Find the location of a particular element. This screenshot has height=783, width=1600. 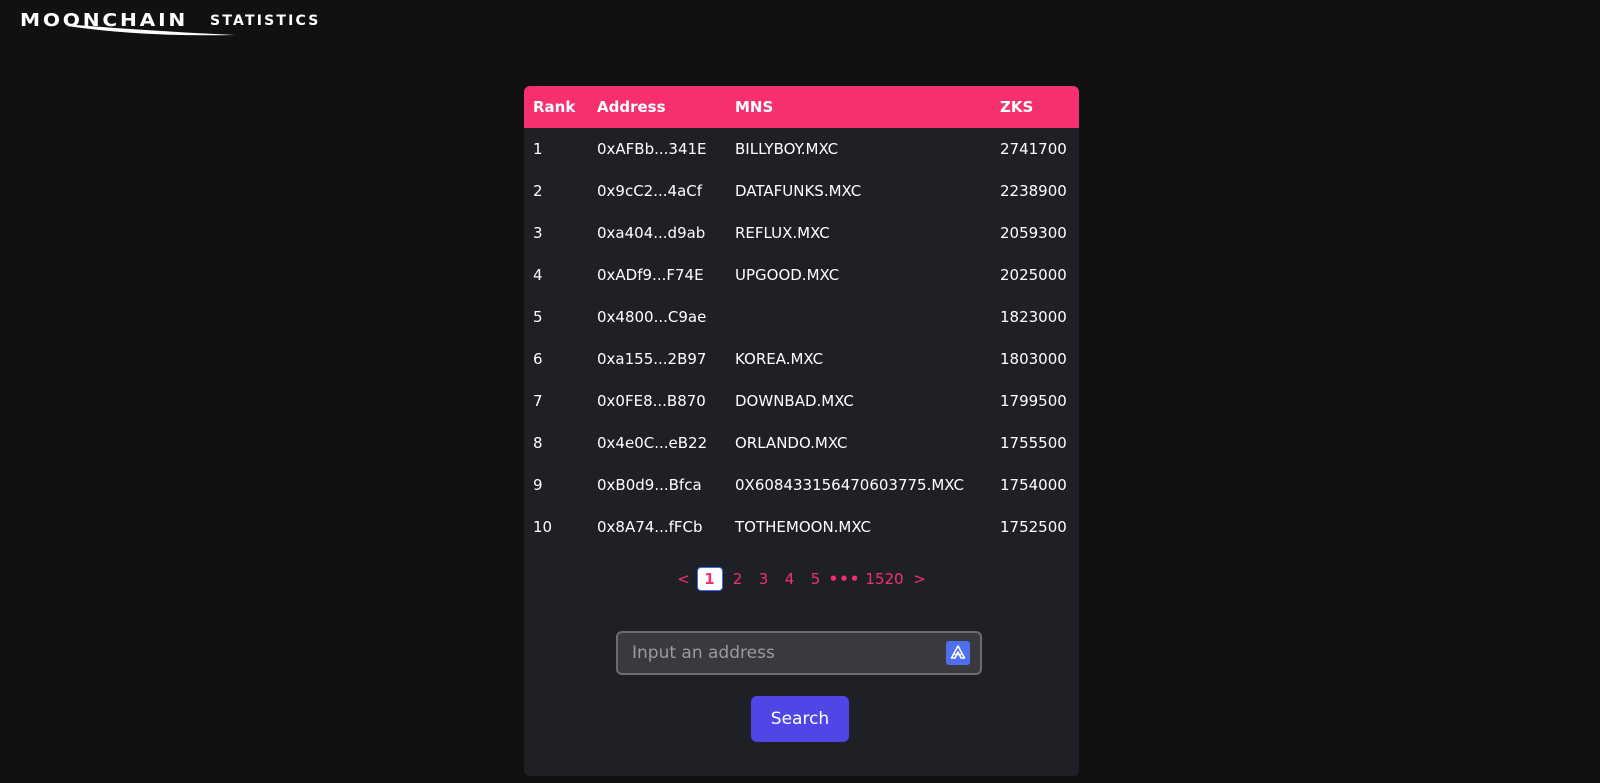

page-button-4: 4 is located at coordinates (790, 579).